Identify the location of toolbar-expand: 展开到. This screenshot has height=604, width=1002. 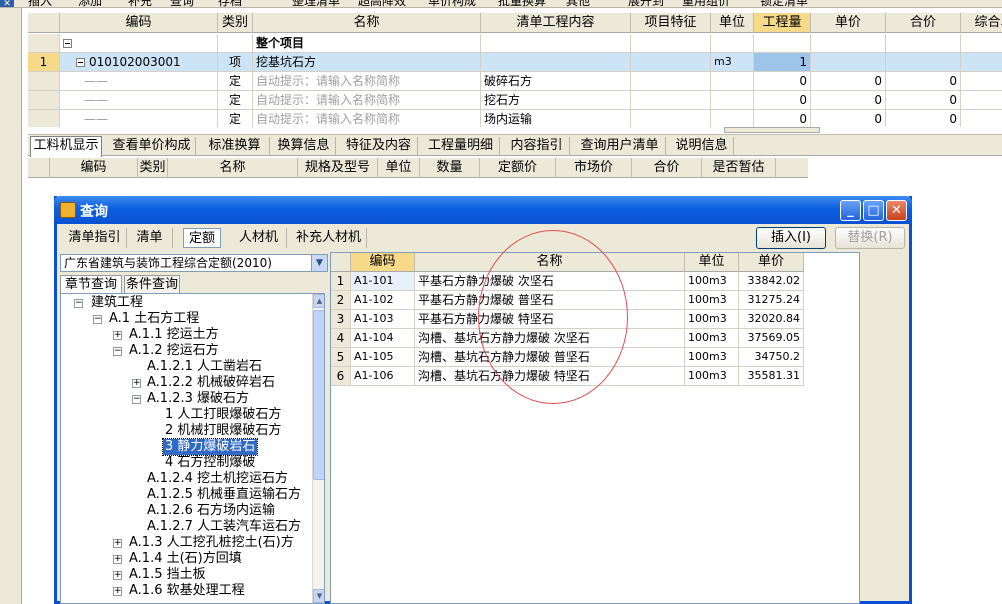
(646, 3).